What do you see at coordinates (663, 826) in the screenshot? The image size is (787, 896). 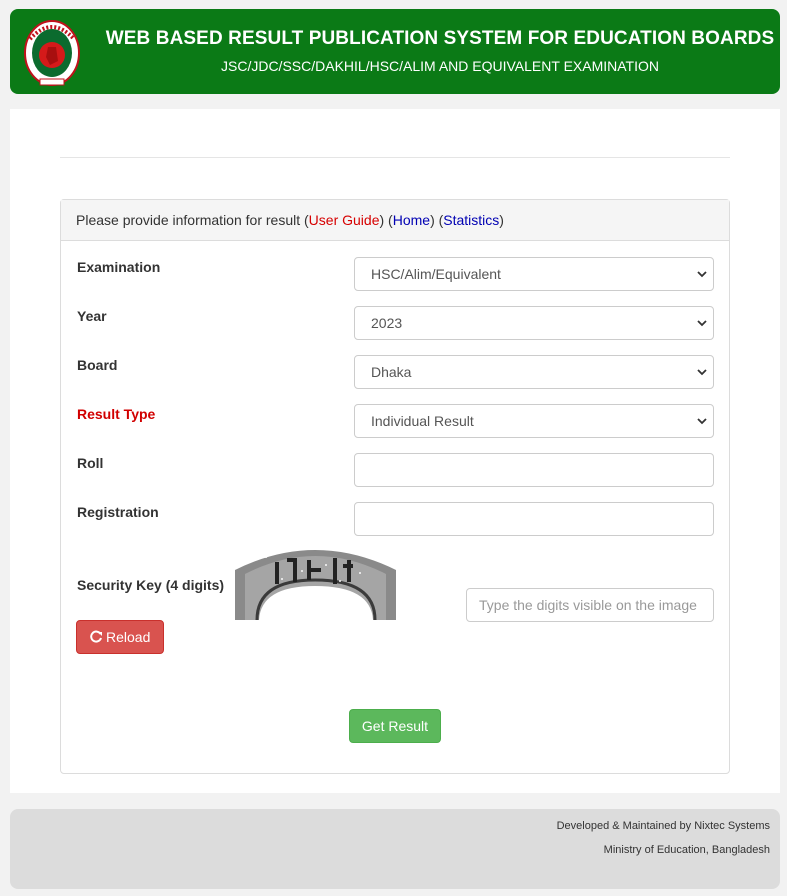 I see `developer-credit: Developed & Maintained by Nixtec Systems` at bounding box center [663, 826].